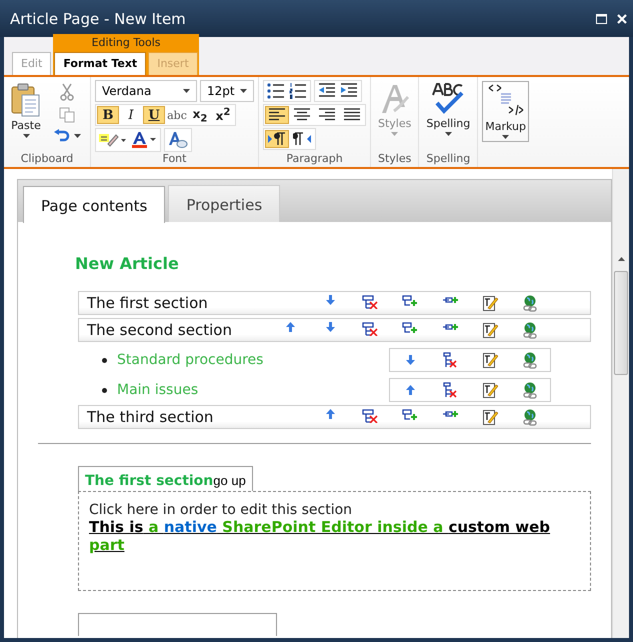 The height and width of the screenshot is (642, 633). What do you see at coordinates (177, 115) in the screenshot?
I see `format-button: abc` at bounding box center [177, 115].